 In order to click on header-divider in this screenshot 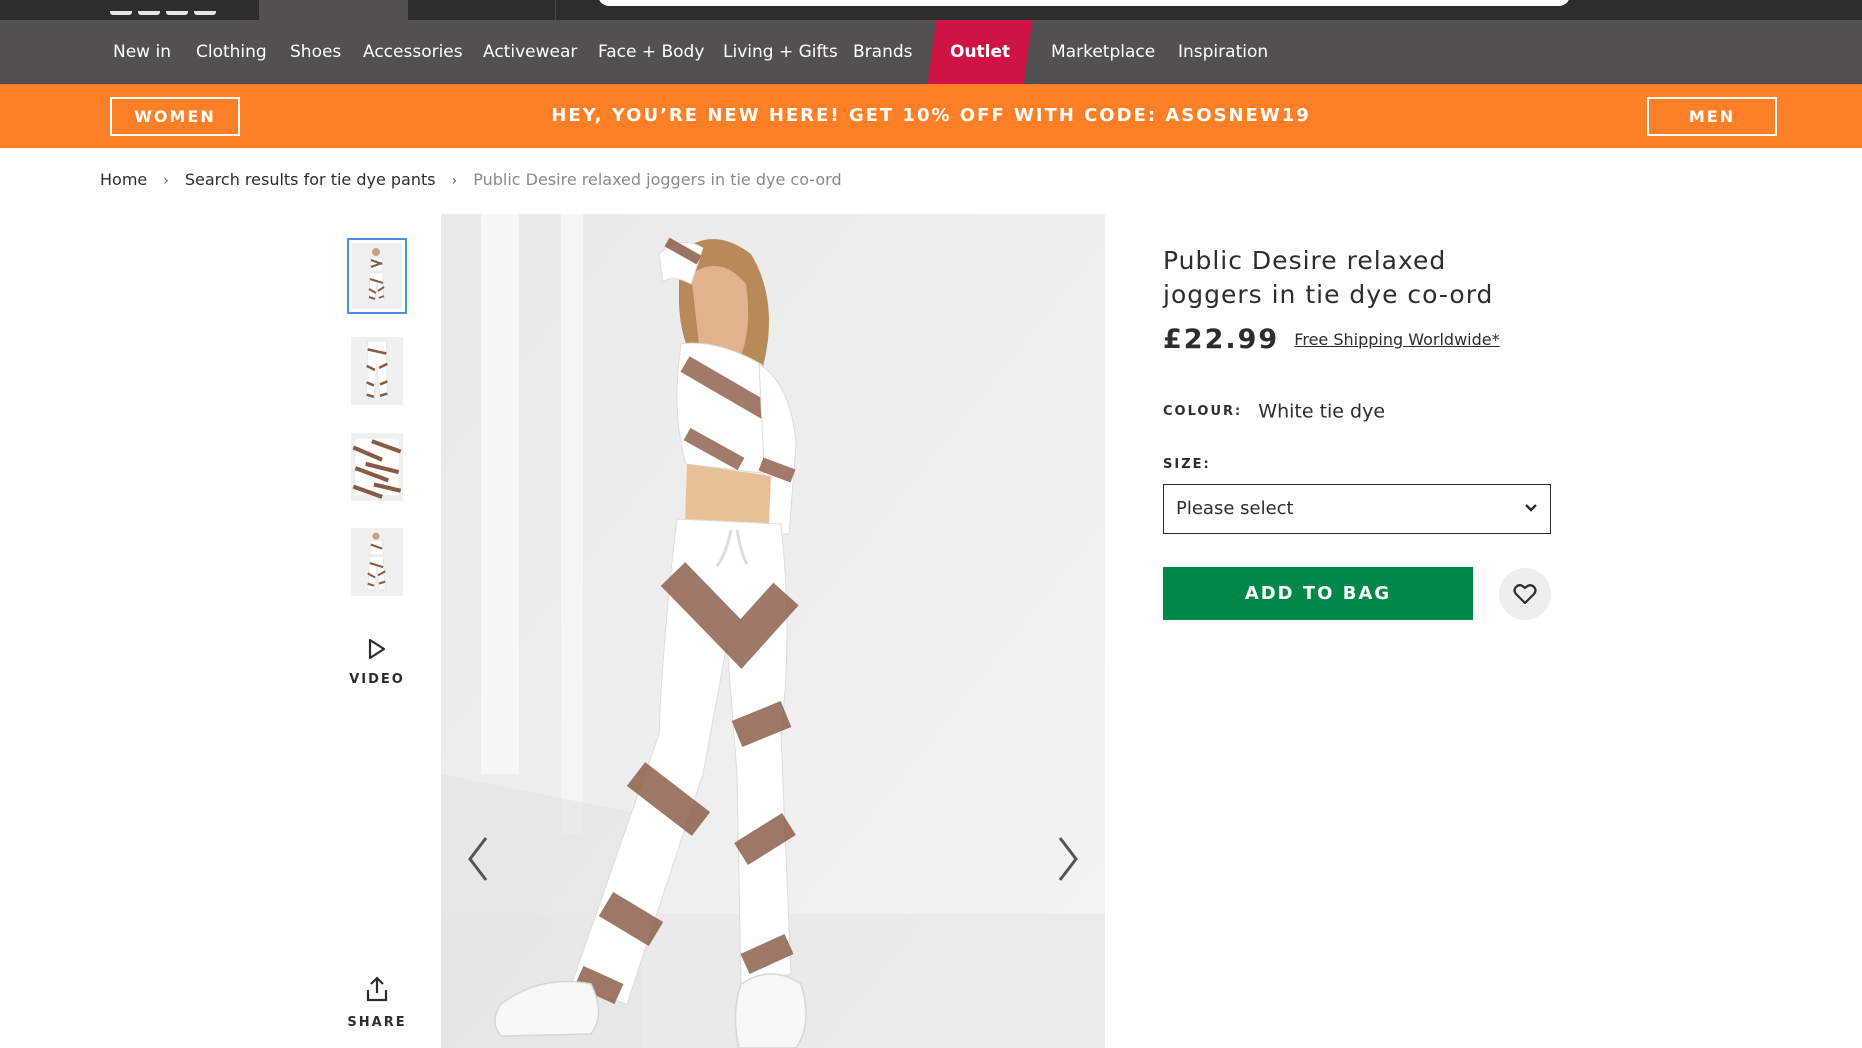, I will do `click(555, 10)`.